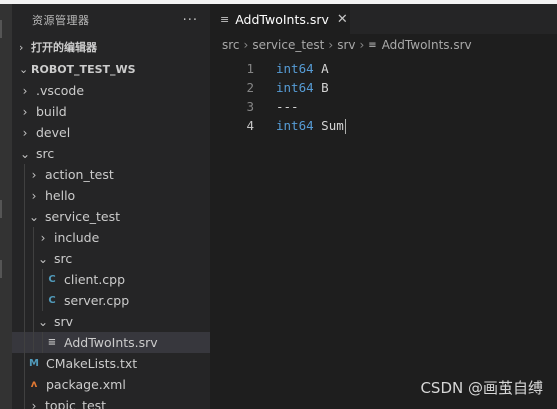  Describe the element at coordinates (288, 45) in the screenshot. I see `breadcrumb-item: service_test` at that location.